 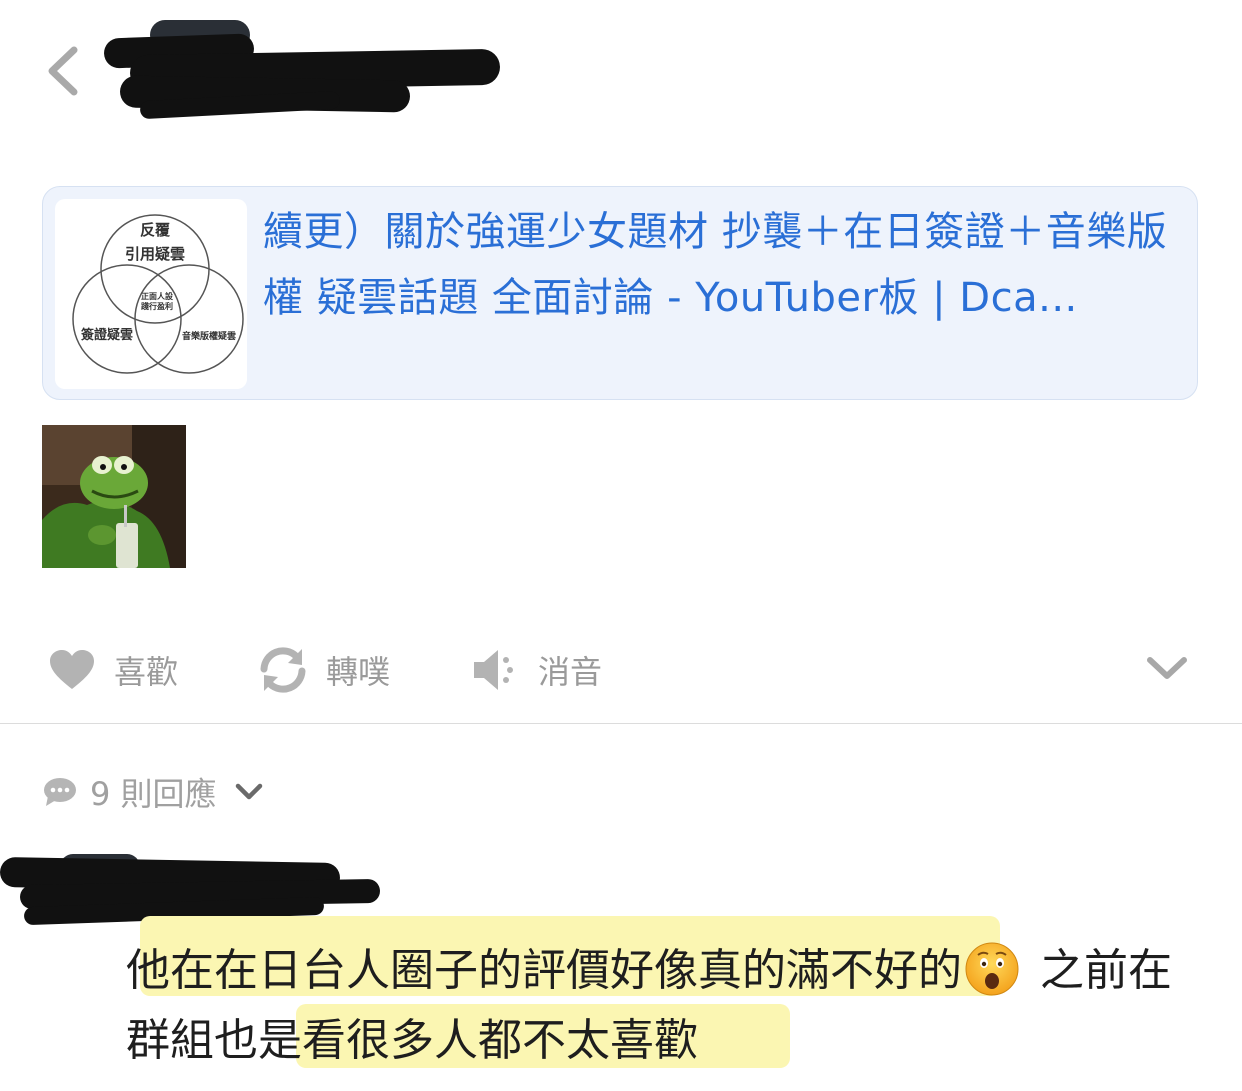 What do you see at coordinates (621, 723) in the screenshot?
I see `divider` at bounding box center [621, 723].